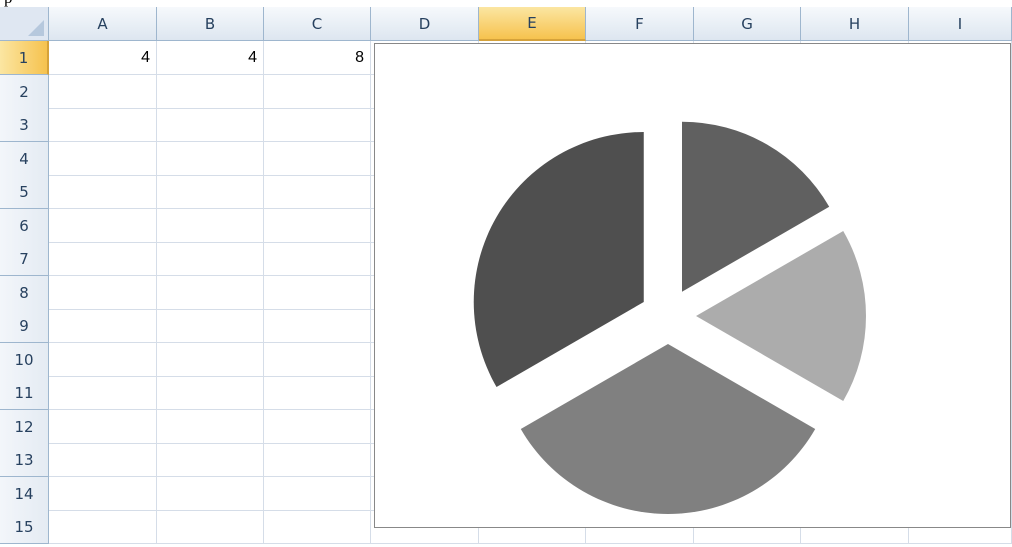 This screenshot has width=1012, height=547. I want to click on row-header-11: 11, so click(24, 393).